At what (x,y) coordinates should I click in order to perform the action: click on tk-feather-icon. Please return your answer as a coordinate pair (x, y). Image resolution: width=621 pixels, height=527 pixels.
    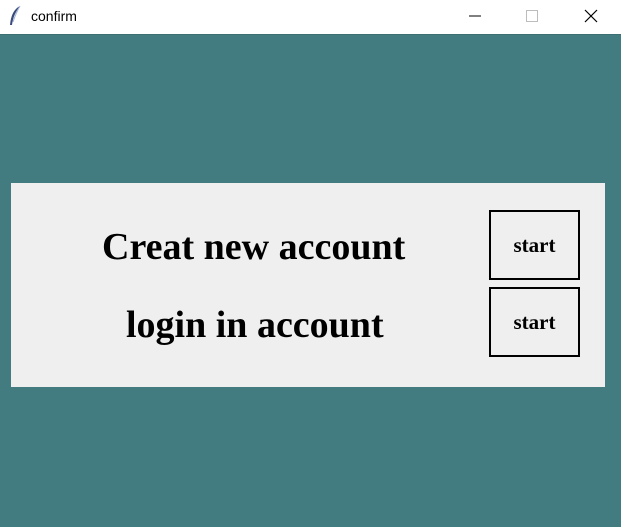
    Looking at the image, I should click on (15, 16).